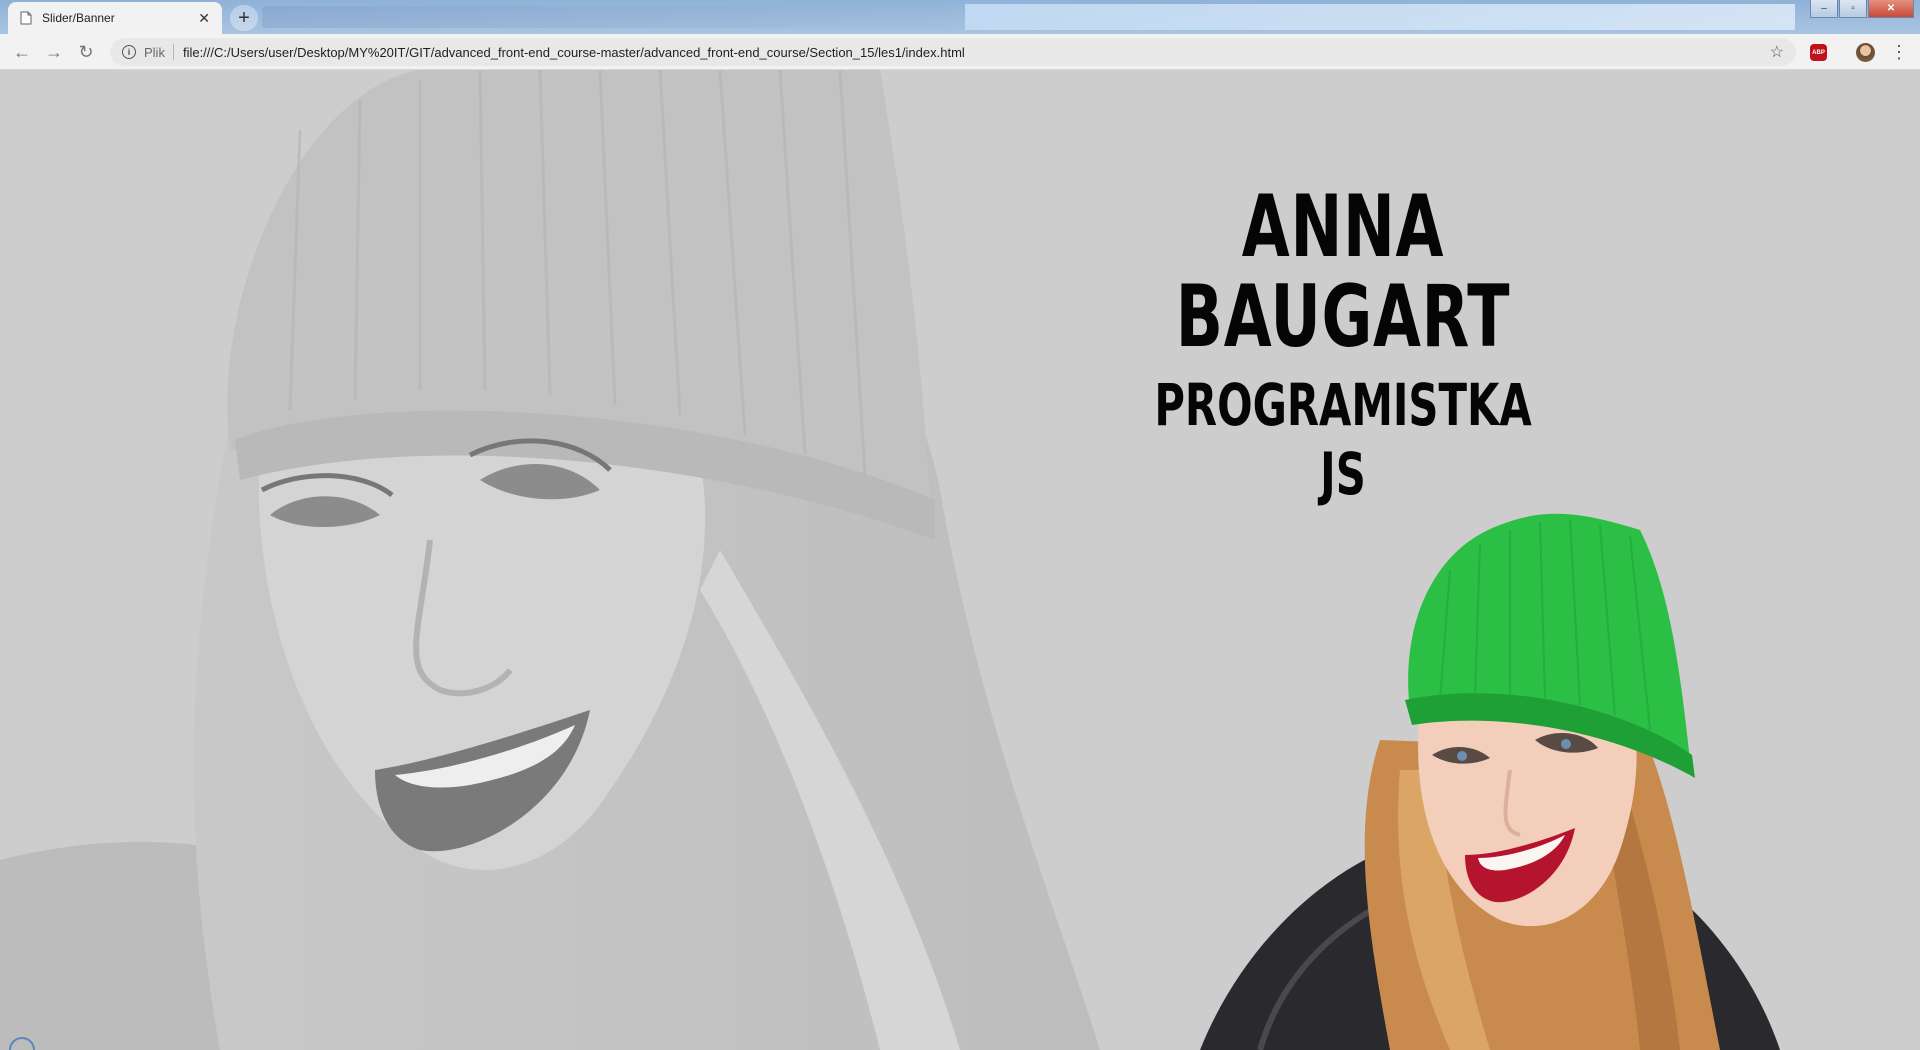 The image size is (1920, 1050). What do you see at coordinates (1891, 9) in the screenshot?
I see `window-close-button: ✕` at bounding box center [1891, 9].